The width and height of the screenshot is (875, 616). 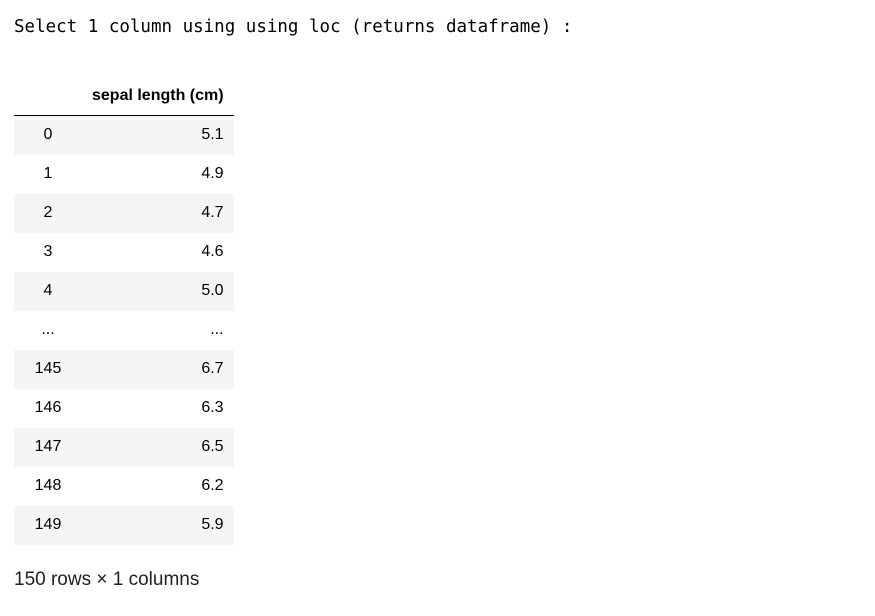 What do you see at coordinates (212, 251) in the screenshot?
I see `cell-value: 4.6` at bounding box center [212, 251].